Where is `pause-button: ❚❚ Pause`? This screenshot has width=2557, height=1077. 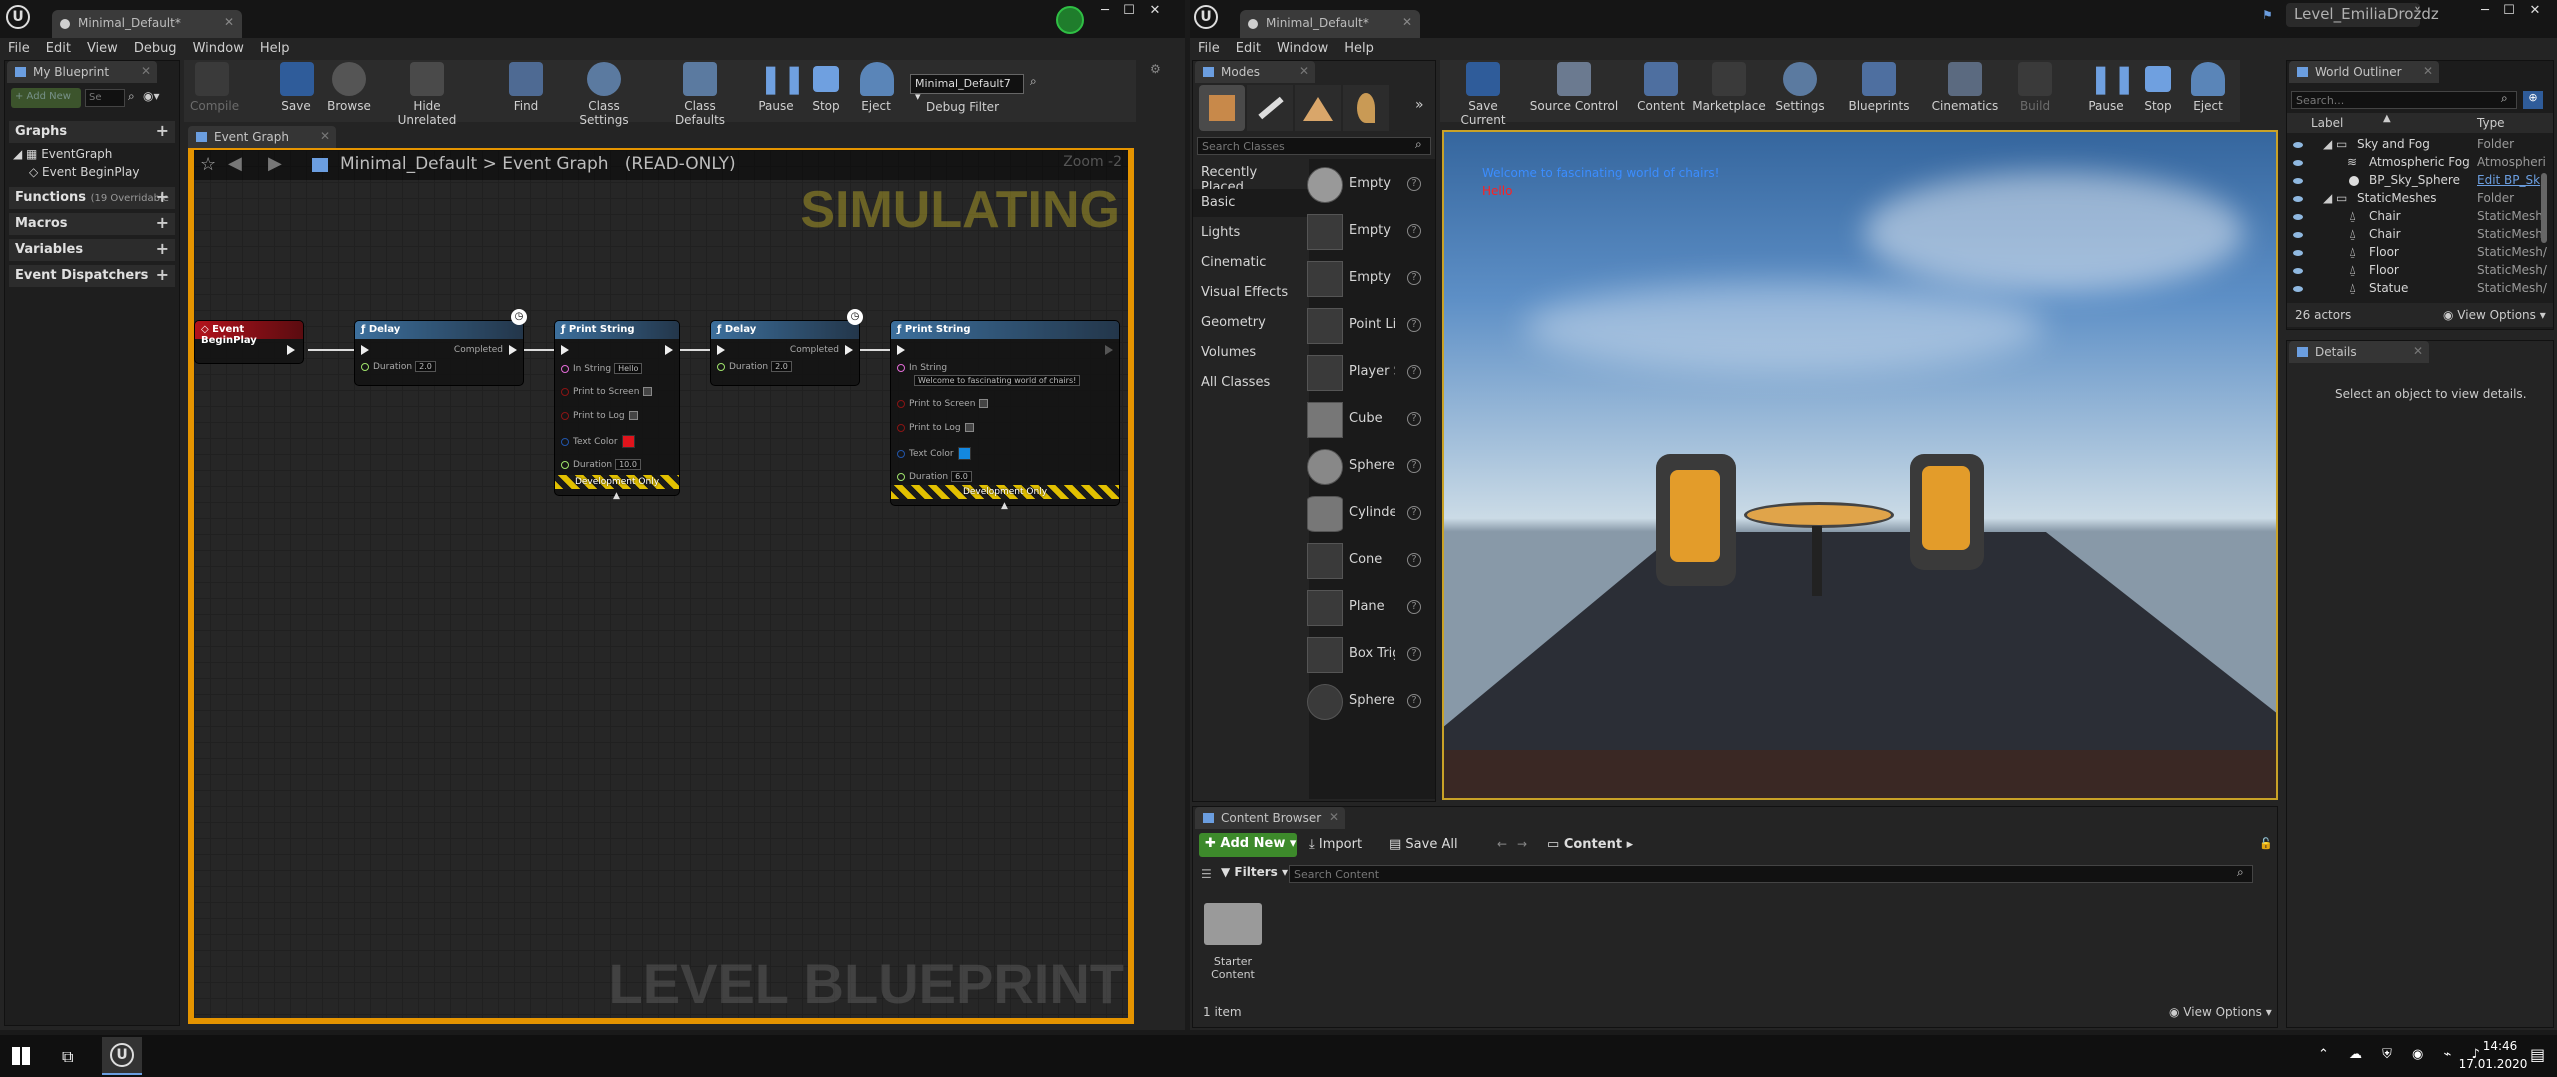
pause-button: ❚❚ Pause is located at coordinates (2110, 87).